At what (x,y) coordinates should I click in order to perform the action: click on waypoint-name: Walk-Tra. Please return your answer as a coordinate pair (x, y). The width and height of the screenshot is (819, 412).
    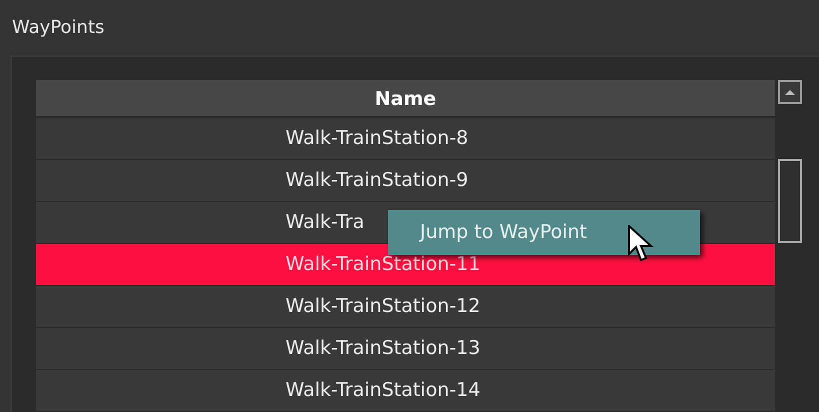
    Looking at the image, I should click on (325, 222).